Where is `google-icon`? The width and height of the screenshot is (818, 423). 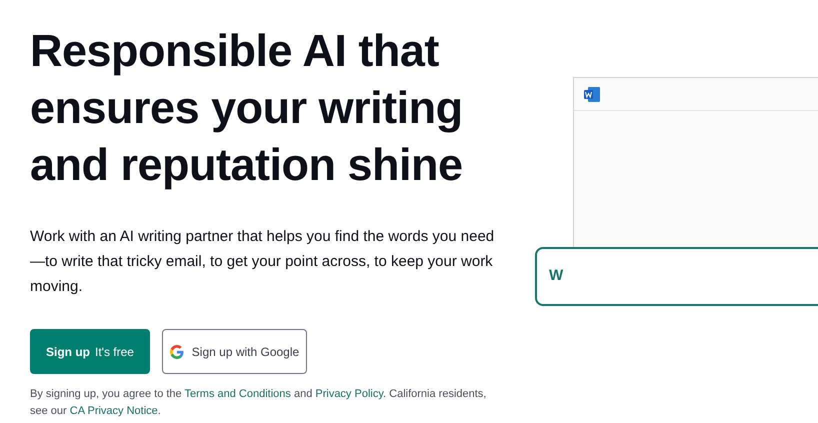
google-icon is located at coordinates (177, 351).